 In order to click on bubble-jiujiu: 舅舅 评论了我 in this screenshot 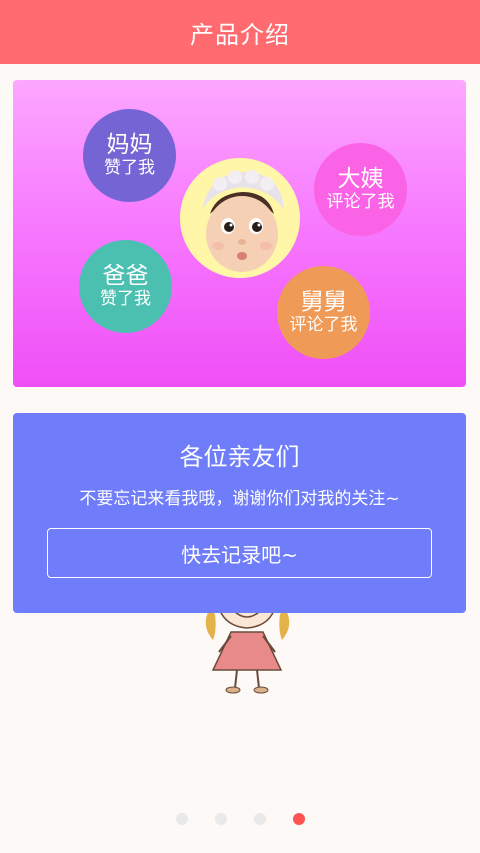, I will do `click(323, 312)`.